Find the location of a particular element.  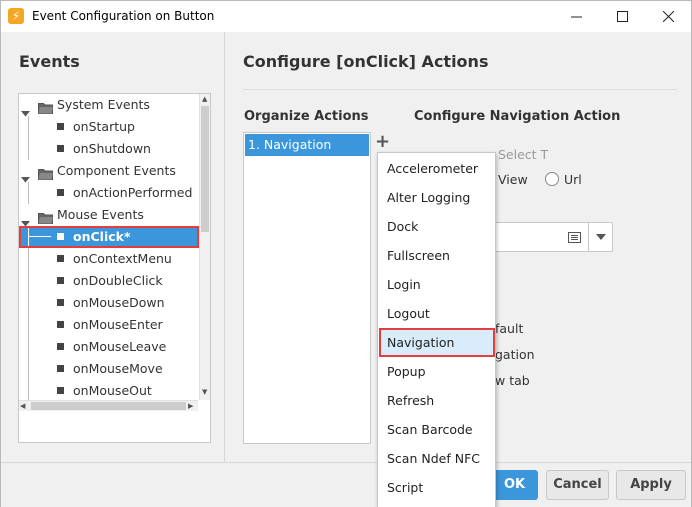

tree-event-item: onMouseOut is located at coordinates (108, 391).